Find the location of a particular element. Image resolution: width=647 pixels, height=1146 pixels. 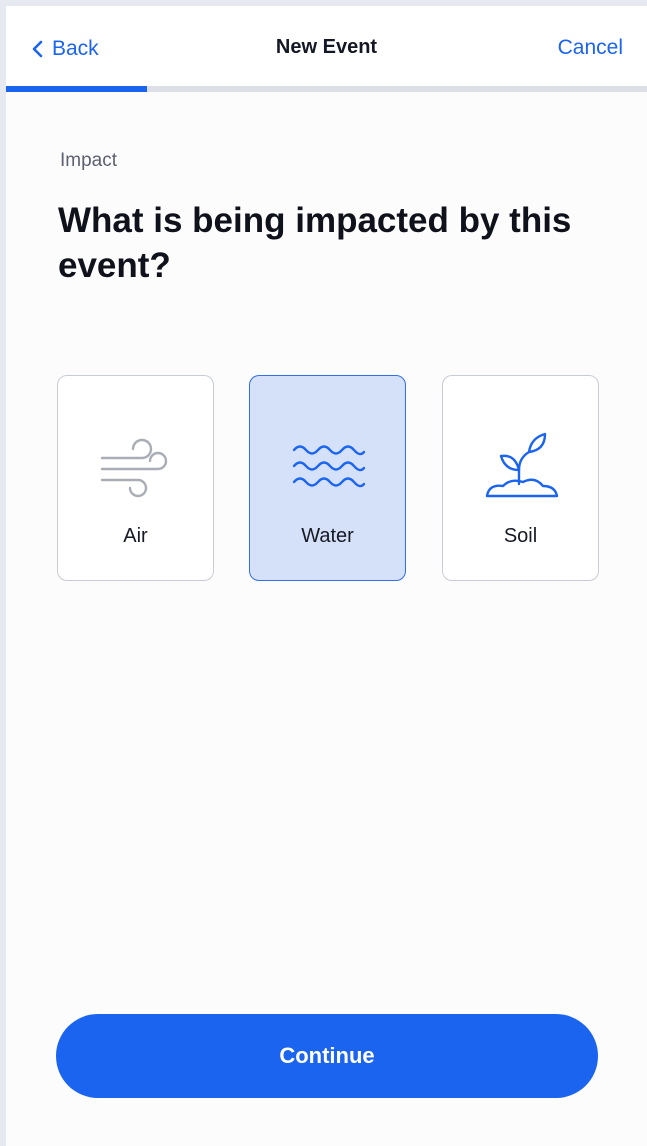

navigation-bar: Back New Event Cancel is located at coordinates (326, 46).